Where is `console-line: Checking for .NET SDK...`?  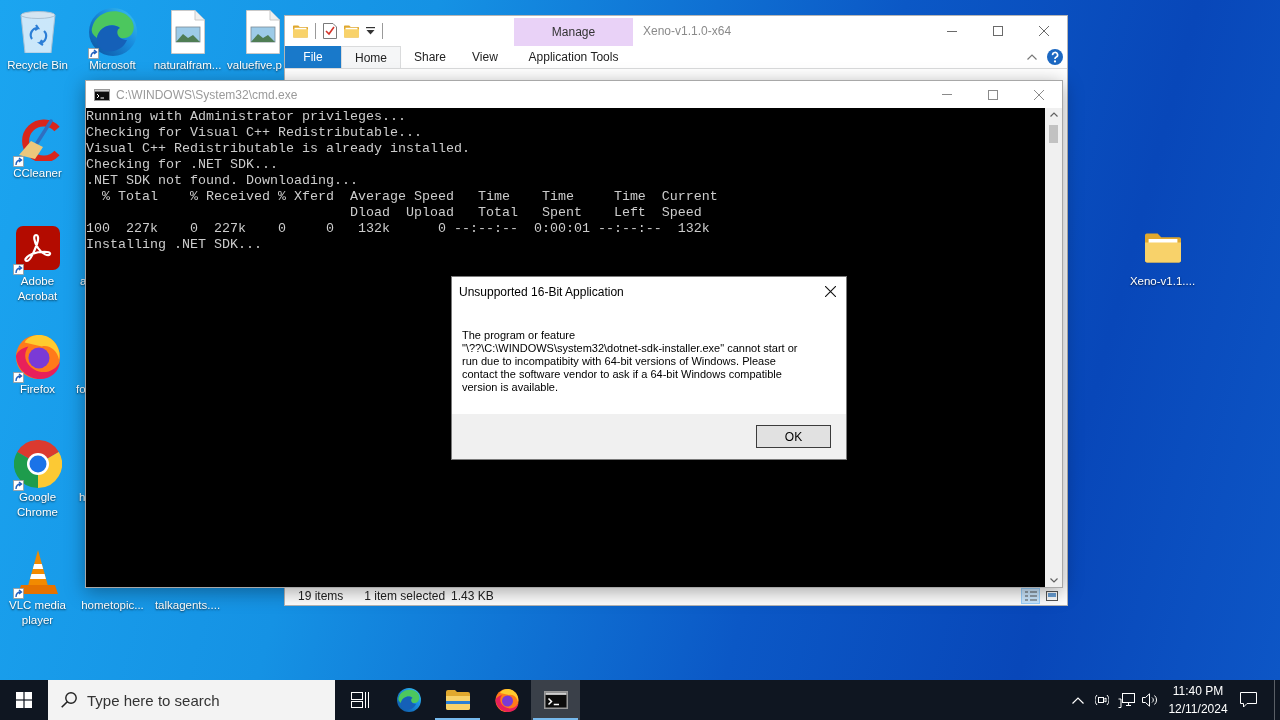 console-line: Checking for .NET SDK... is located at coordinates (182, 165).